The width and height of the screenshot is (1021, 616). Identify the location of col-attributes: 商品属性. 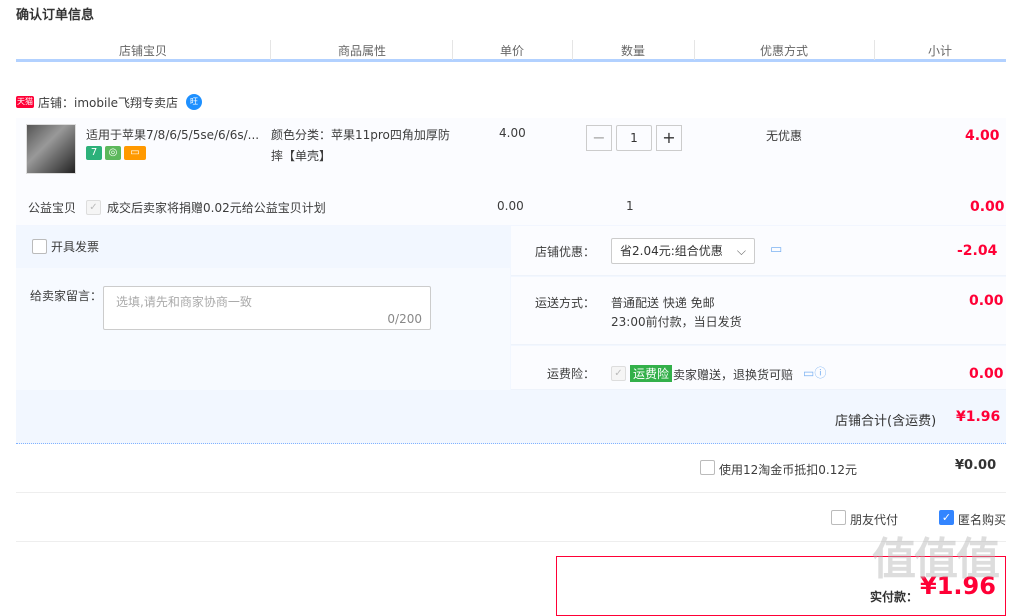
(362, 51).